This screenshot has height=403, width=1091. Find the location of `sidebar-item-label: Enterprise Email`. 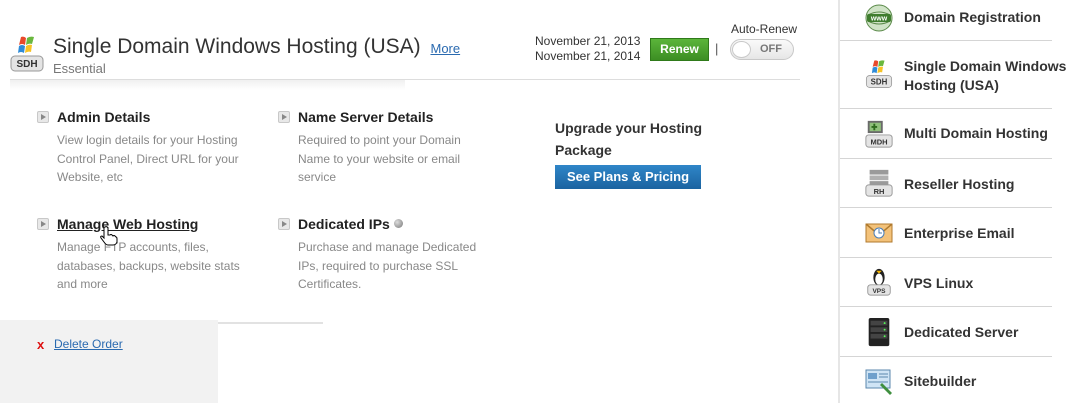

sidebar-item-label: Enterprise Email is located at coordinates (959, 233).